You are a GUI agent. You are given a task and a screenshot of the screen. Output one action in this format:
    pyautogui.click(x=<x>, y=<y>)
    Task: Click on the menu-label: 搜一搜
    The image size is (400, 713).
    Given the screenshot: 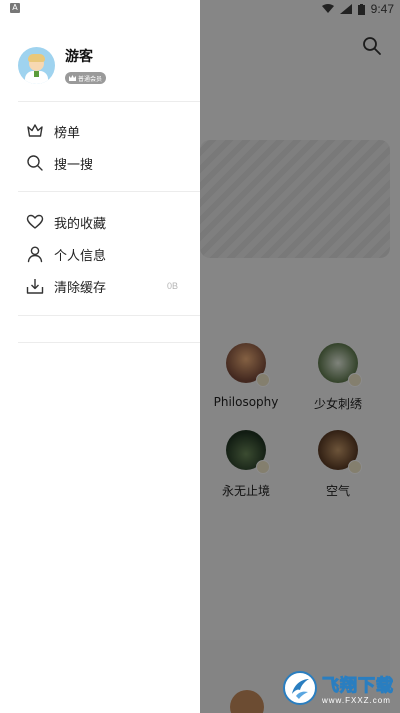 What is the action you would take?
    pyautogui.click(x=74, y=165)
    